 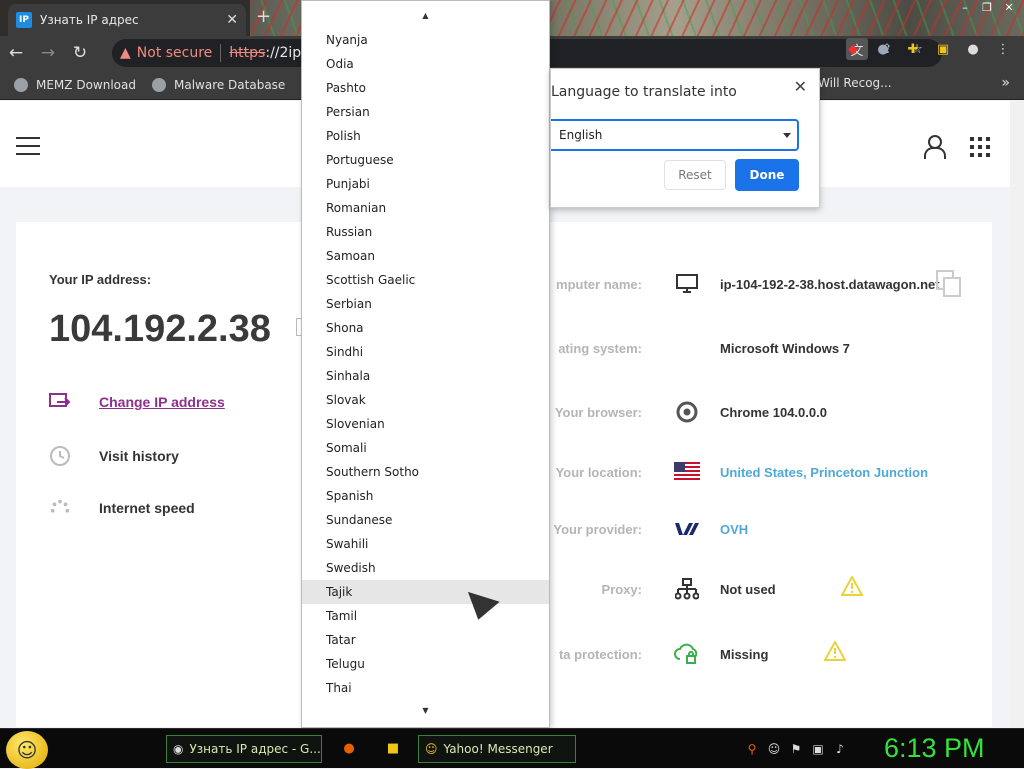 What do you see at coordinates (425, 664) in the screenshot?
I see `language-option: Telugu` at bounding box center [425, 664].